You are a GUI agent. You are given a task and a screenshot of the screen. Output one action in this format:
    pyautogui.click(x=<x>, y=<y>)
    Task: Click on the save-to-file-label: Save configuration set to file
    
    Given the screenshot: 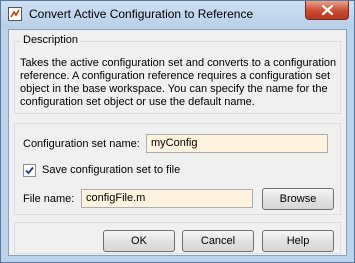 What is the action you would take?
    pyautogui.click(x=111, y=170)
    